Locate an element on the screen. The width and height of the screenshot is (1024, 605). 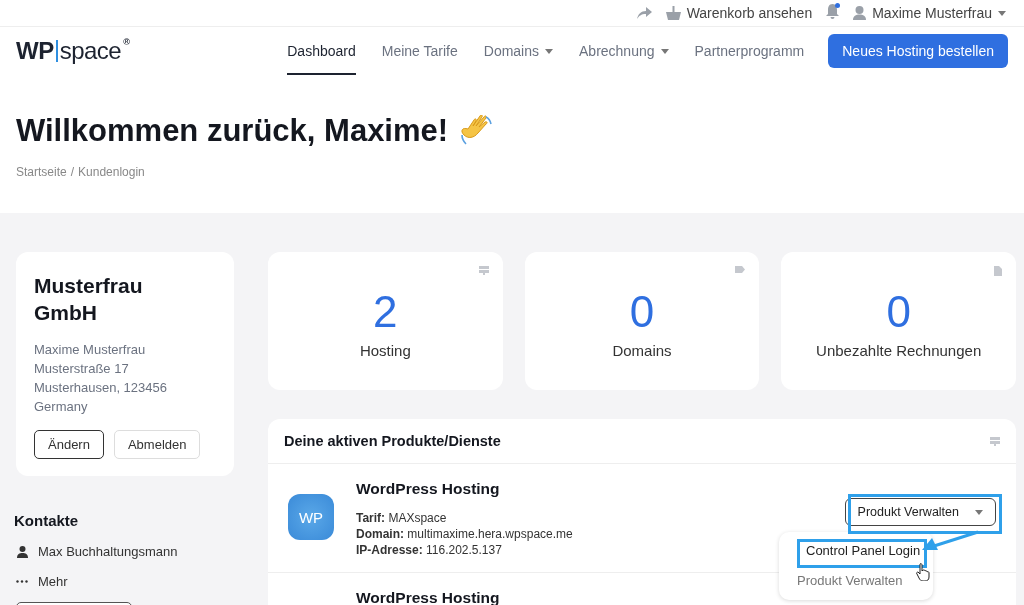
nav-item: Domains is located at coordinates (518, 51).